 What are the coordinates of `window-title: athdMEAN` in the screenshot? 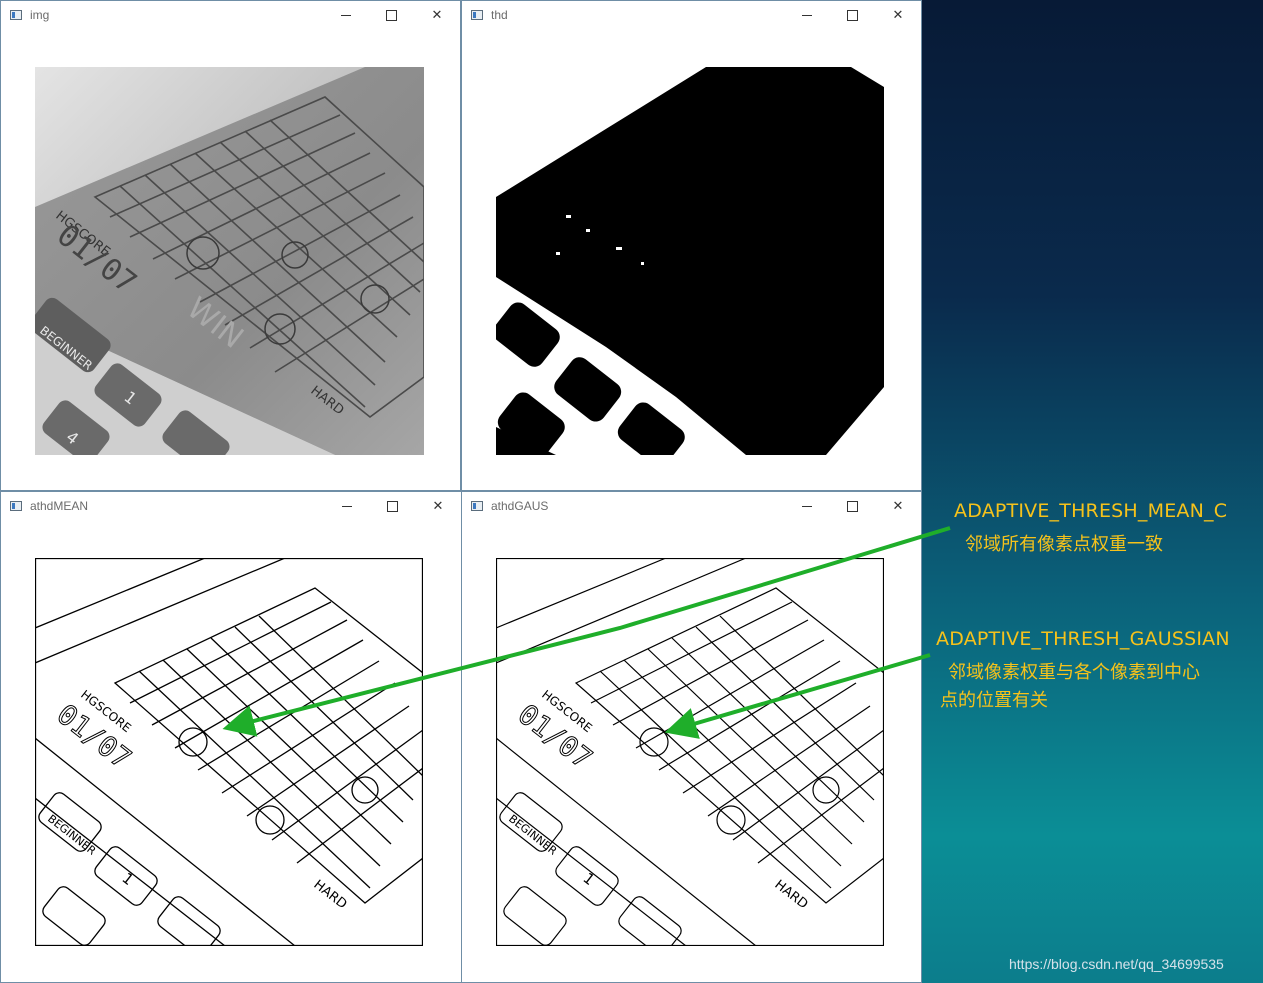 It's located at (59, 506).